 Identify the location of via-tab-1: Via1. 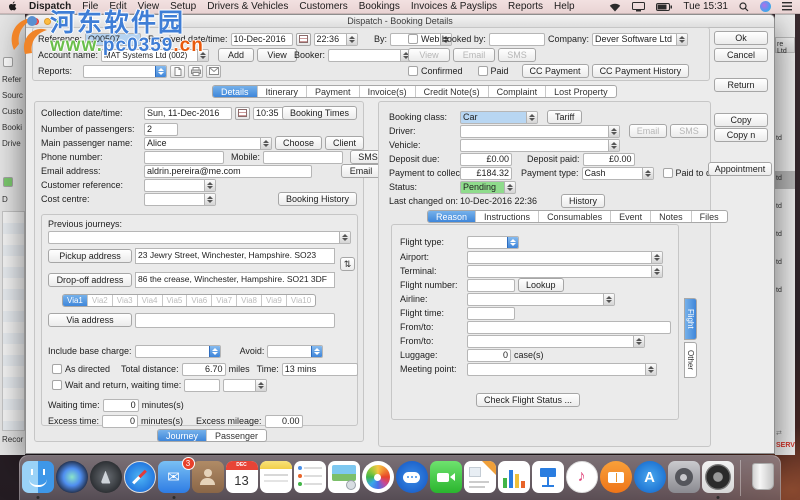
(75, 300).